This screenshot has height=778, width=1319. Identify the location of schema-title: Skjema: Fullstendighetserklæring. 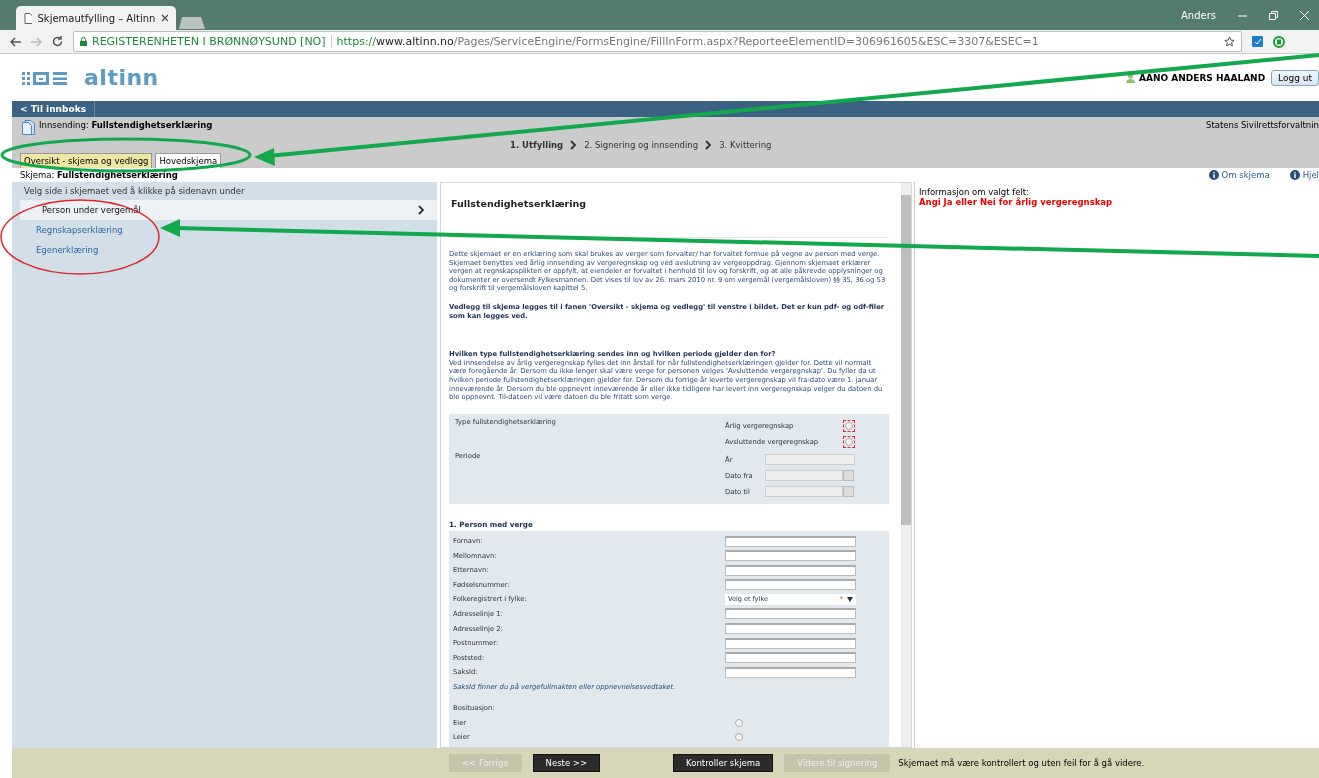
(99, 175).